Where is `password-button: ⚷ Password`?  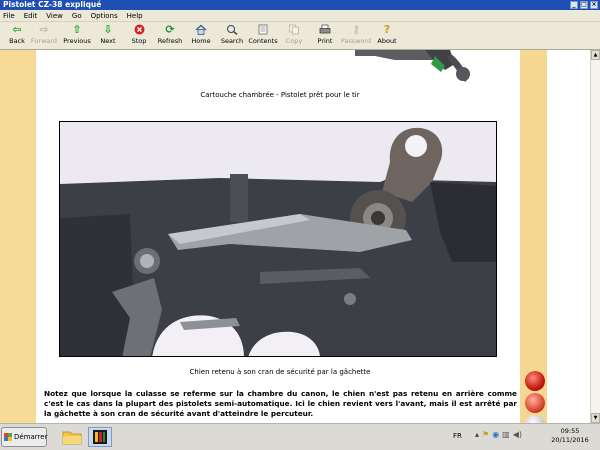
password-button: ⚷ Password is located at coordinates (356, 36).